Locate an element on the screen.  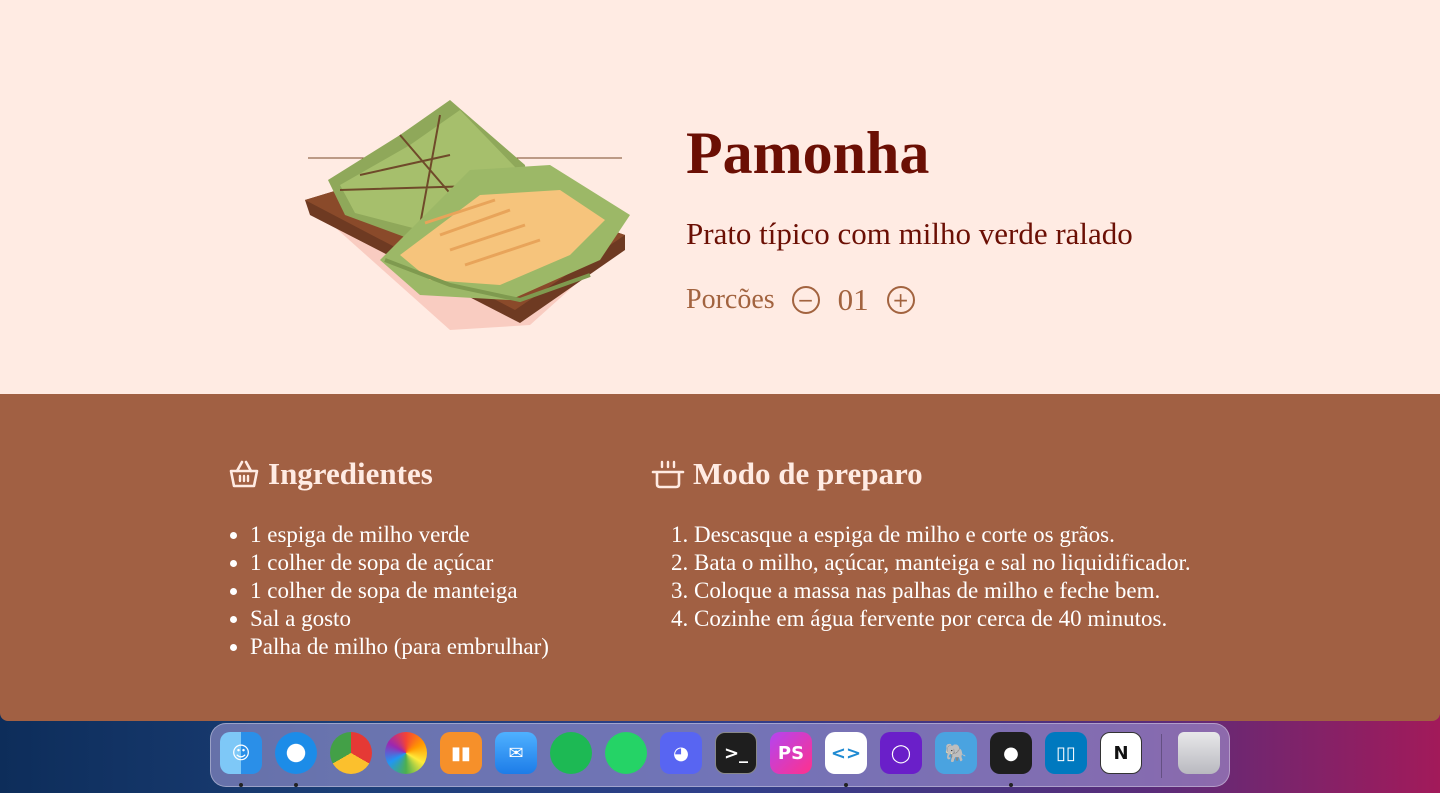
servings-control: Porcões − 01 + is located at coordinates (800, 300).